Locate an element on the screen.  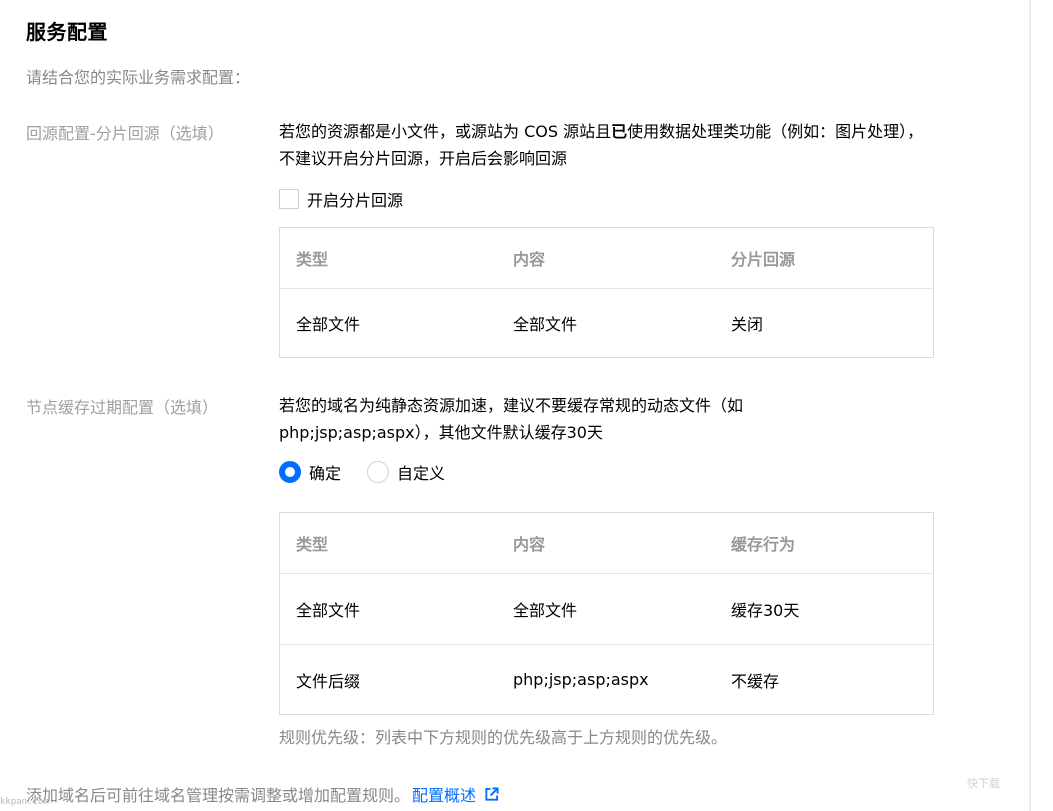
page-title: 服务配置 is located at coordinates (67, 32).